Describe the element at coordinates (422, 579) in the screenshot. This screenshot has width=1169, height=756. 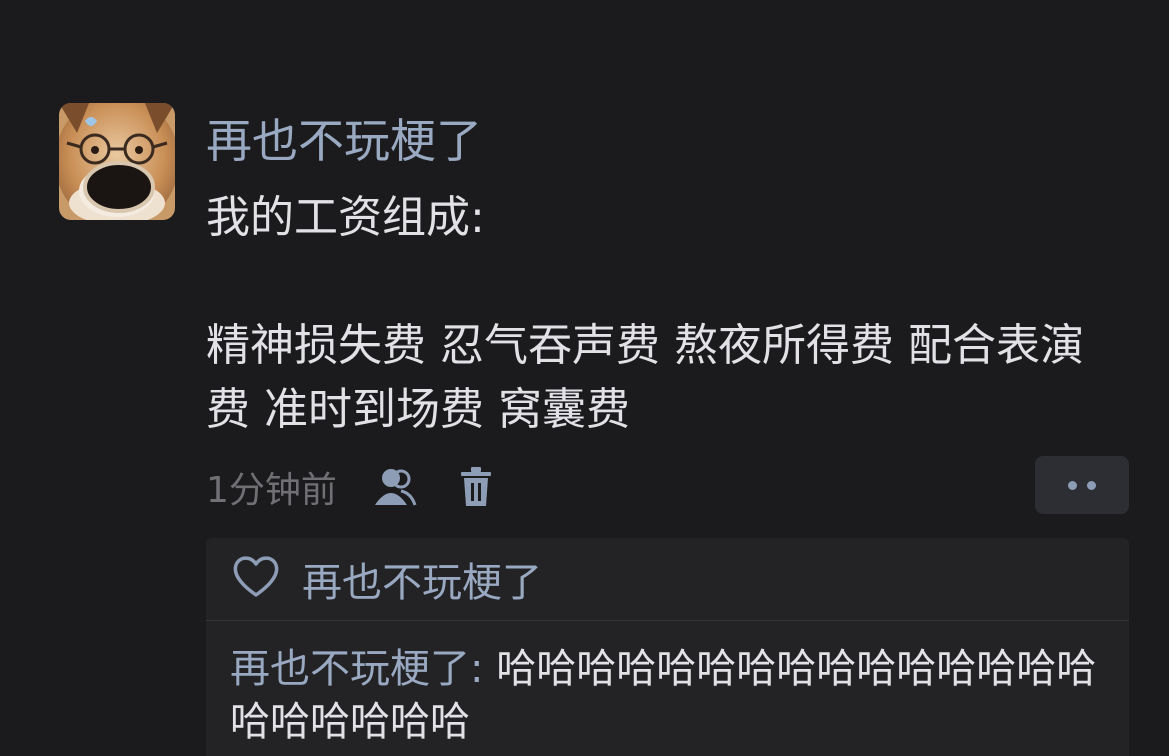
I see `like-user-name: 再也不玩梗了` at that location.